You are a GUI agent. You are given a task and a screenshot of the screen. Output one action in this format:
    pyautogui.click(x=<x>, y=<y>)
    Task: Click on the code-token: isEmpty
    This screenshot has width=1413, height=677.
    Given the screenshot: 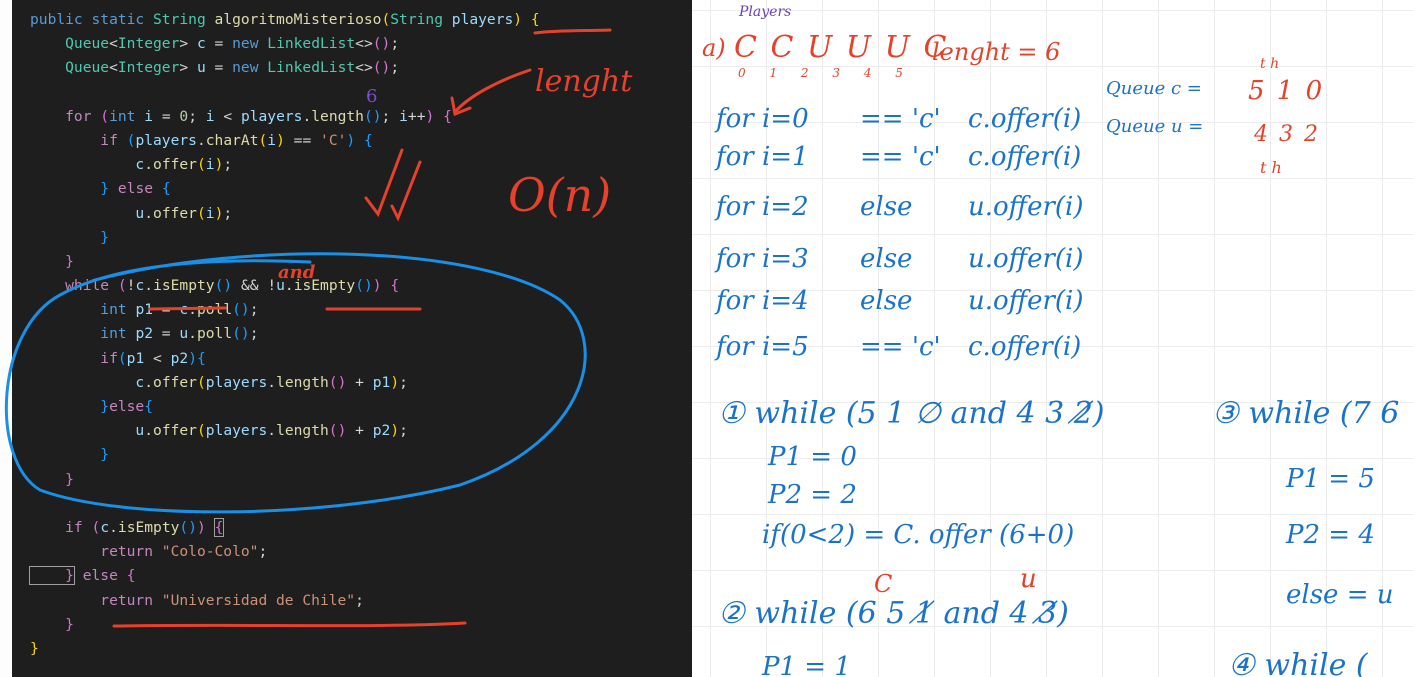 What is the action you would take?
    pyautogui.click(x=148, y=527)
    